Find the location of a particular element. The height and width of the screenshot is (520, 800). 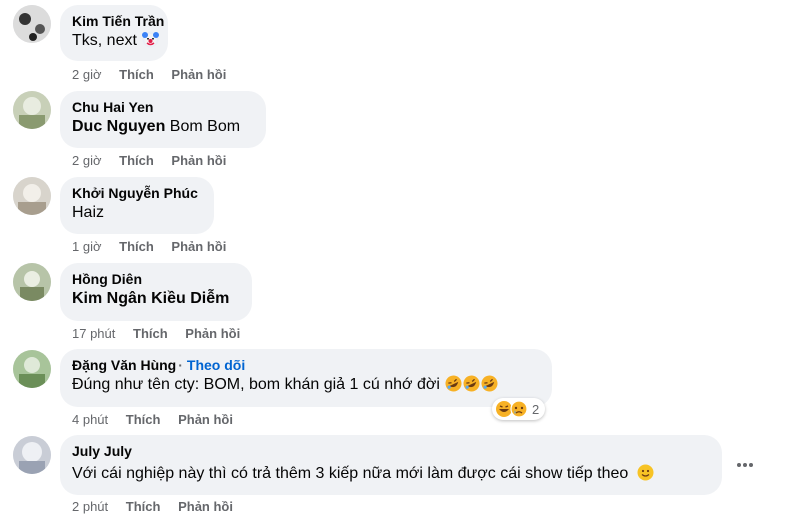

comment-text: Haiz is located at coordinates (88, 212).